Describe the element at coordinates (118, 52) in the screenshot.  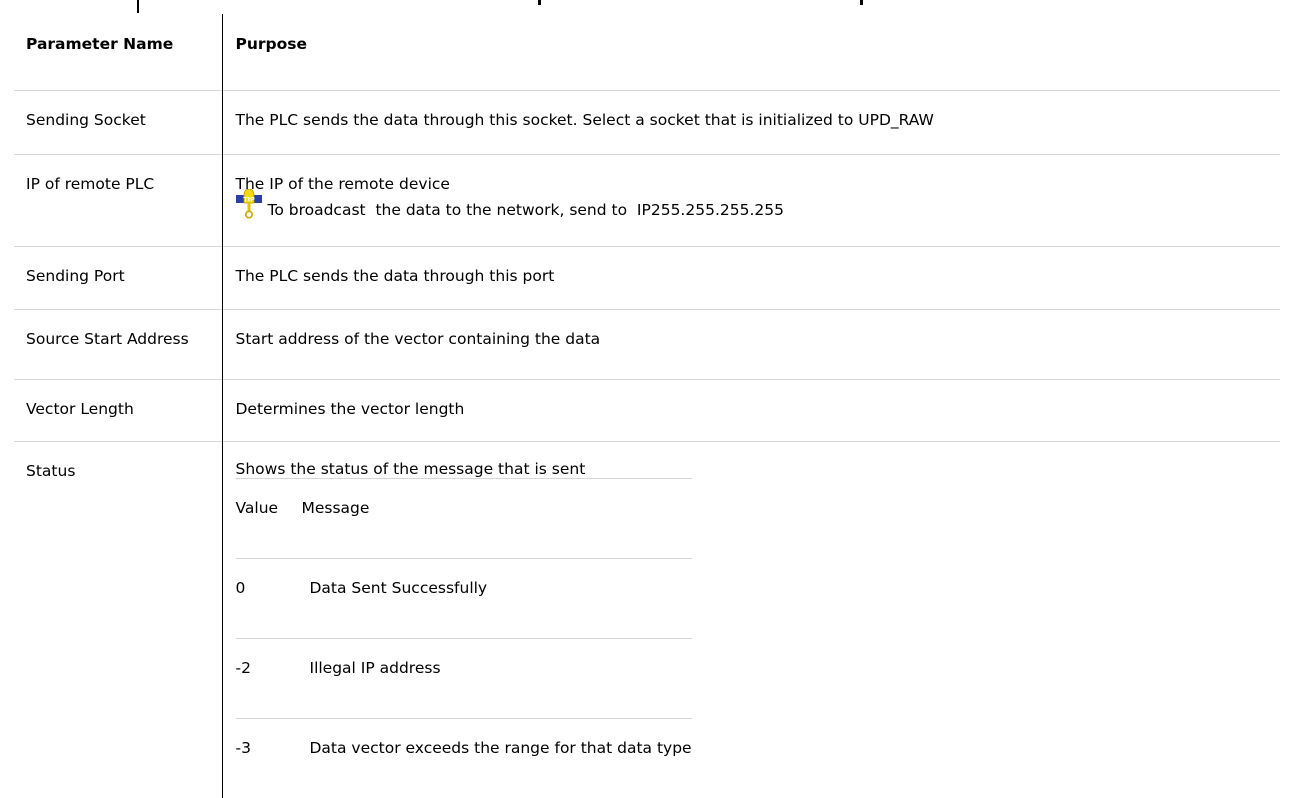
I see `header-parameter-name: Parameter Name` at that location.